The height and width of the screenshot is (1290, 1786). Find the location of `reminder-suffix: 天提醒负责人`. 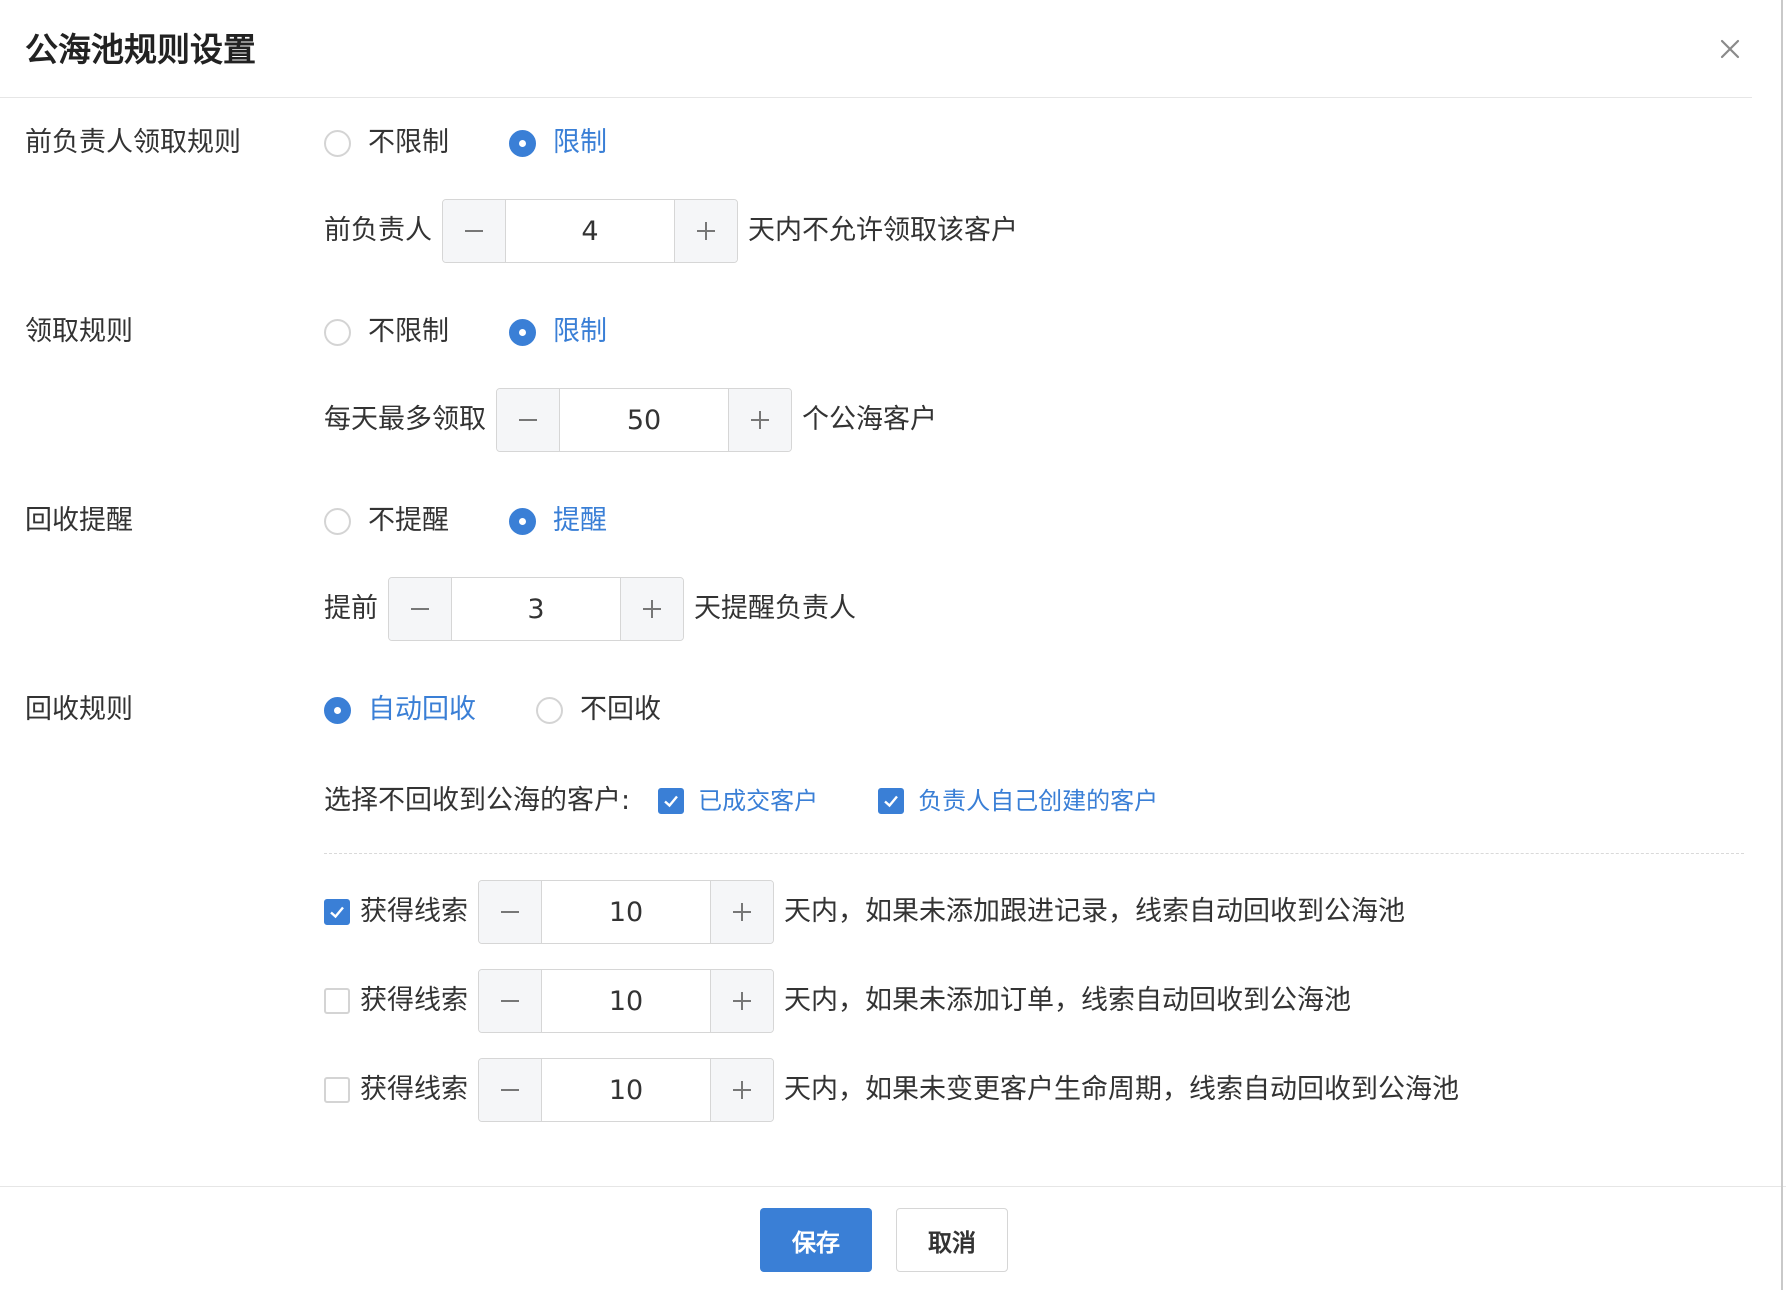

reminder-suffix: 天提醒负责人 is located at coordinates (775, 608).